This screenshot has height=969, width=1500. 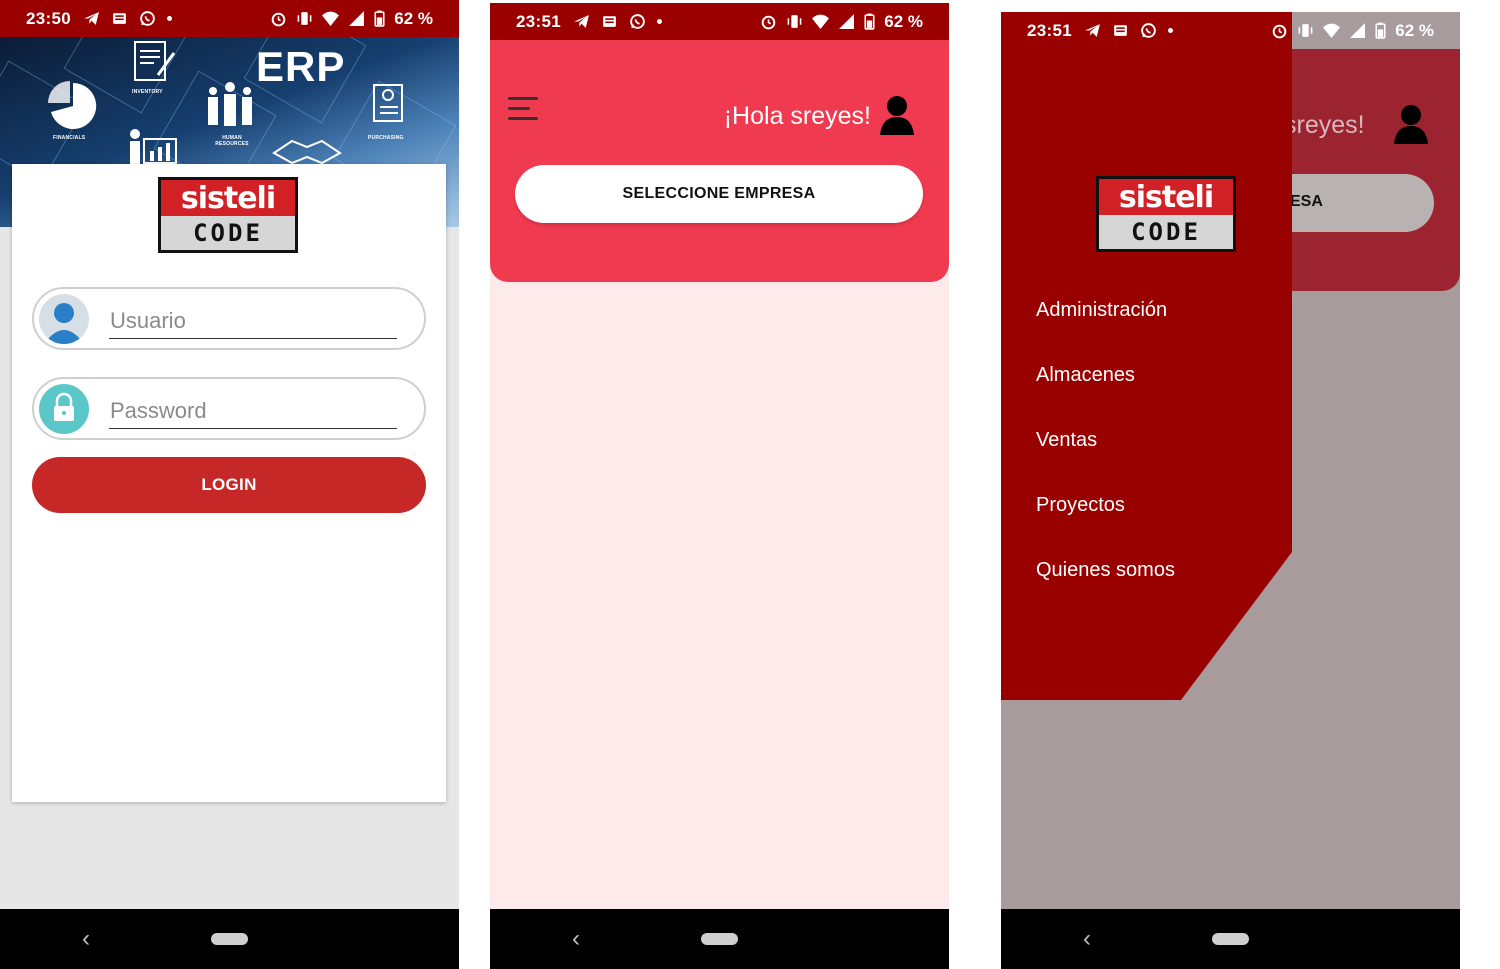 What do you see at coordinates (1105, 570) in the screenshot?
I see `drawer-item-quienes-somos: Quienes somos` at bounding box center [1105, 570].